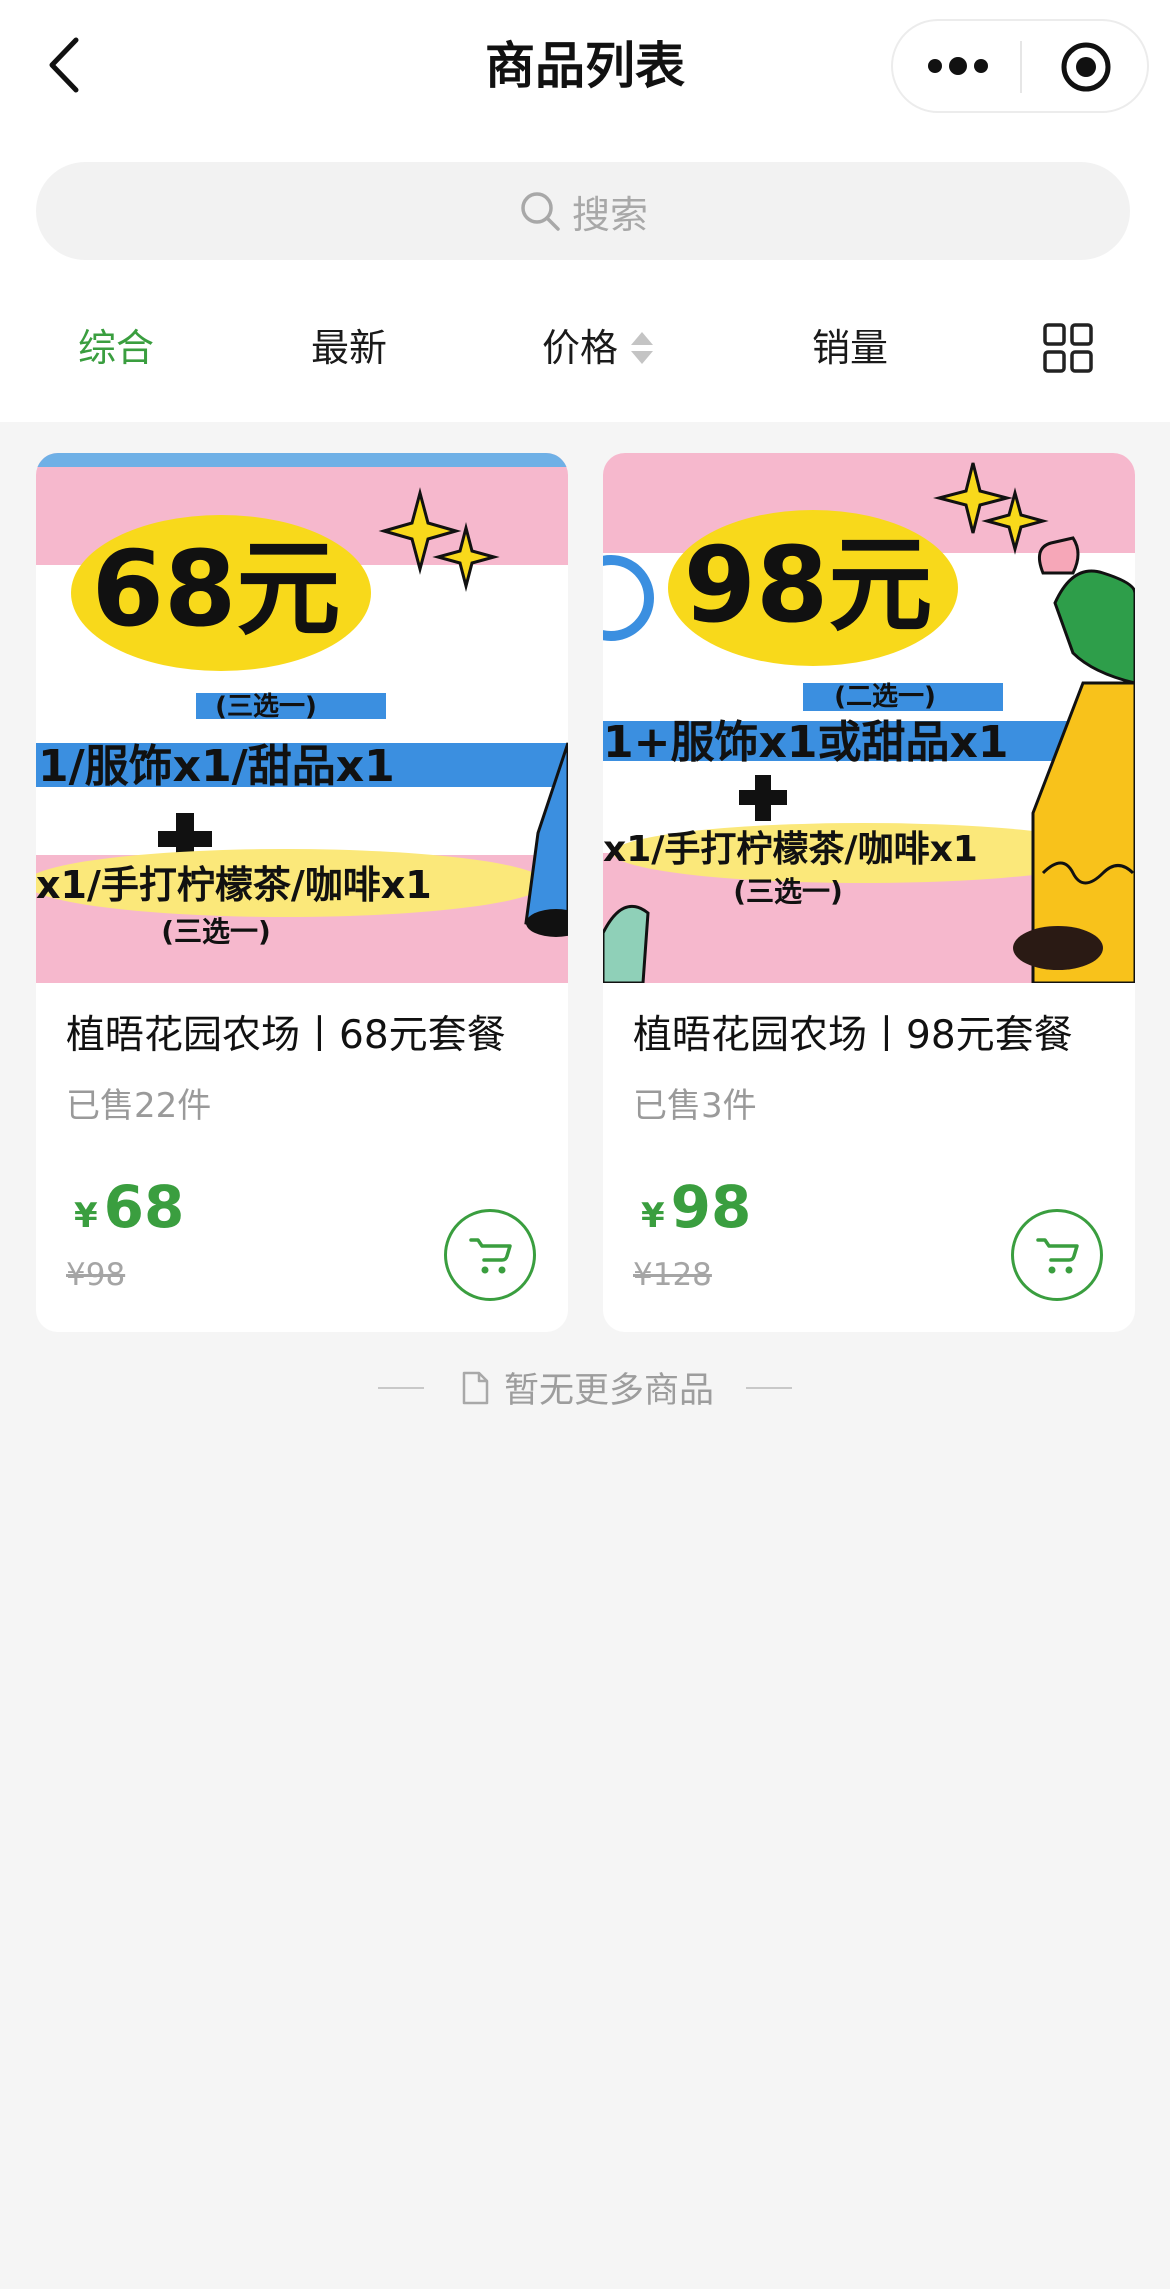 Image resolution: width=1170 pixels, height=2289 pixels. Describe the element at coordinates (695, 1106) in the screenshot. I see `sold-count: 已售3件` at that location.